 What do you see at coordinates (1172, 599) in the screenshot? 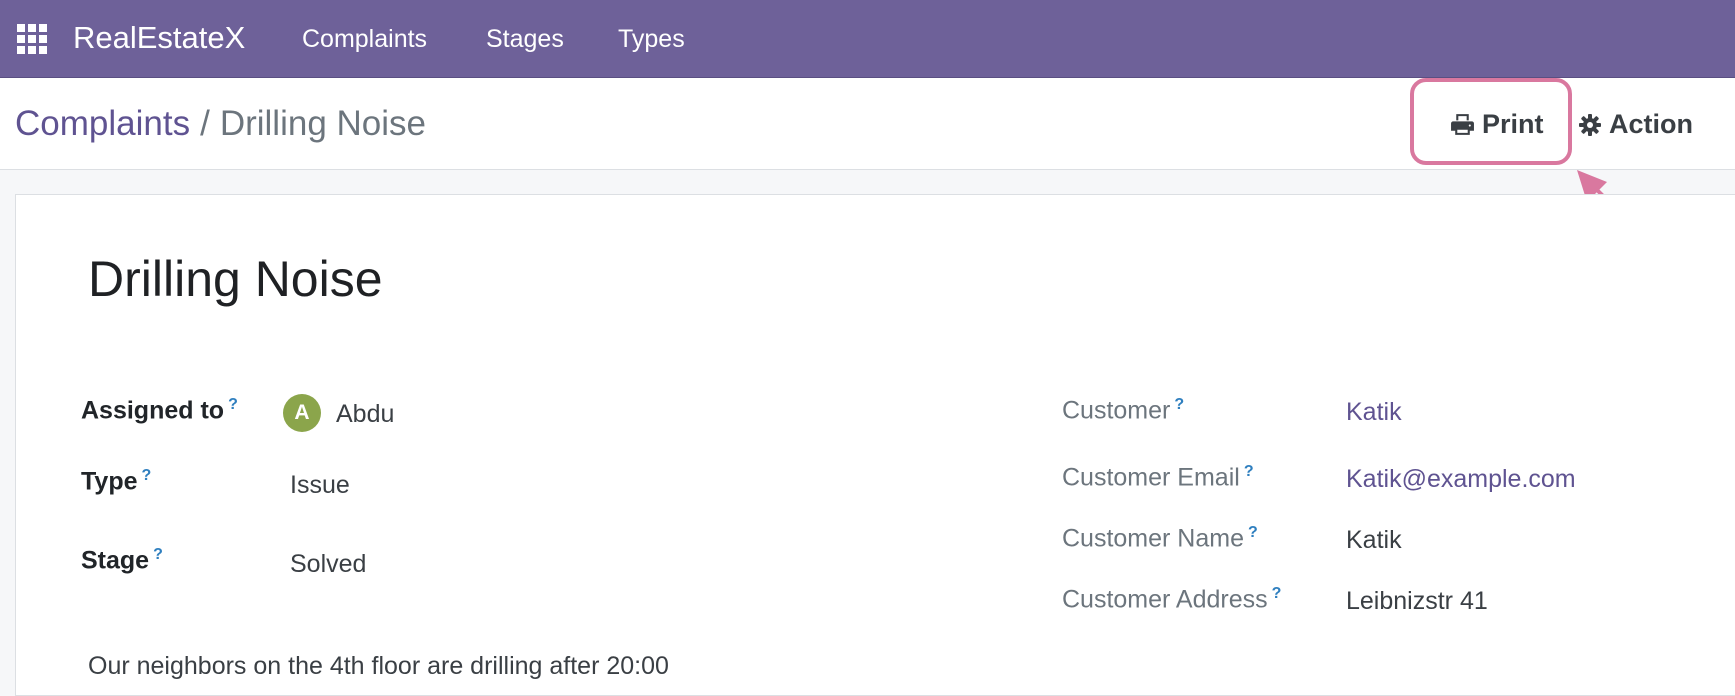
I see `field-label-customer-address: Customer Address?` at bounding box center [1172, 599].